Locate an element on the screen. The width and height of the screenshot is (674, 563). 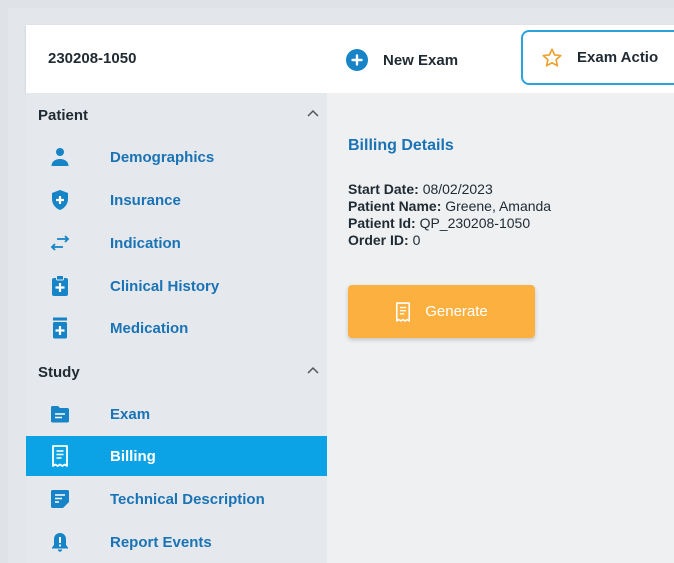
window-frame-left is located at coordinates (4, 281).